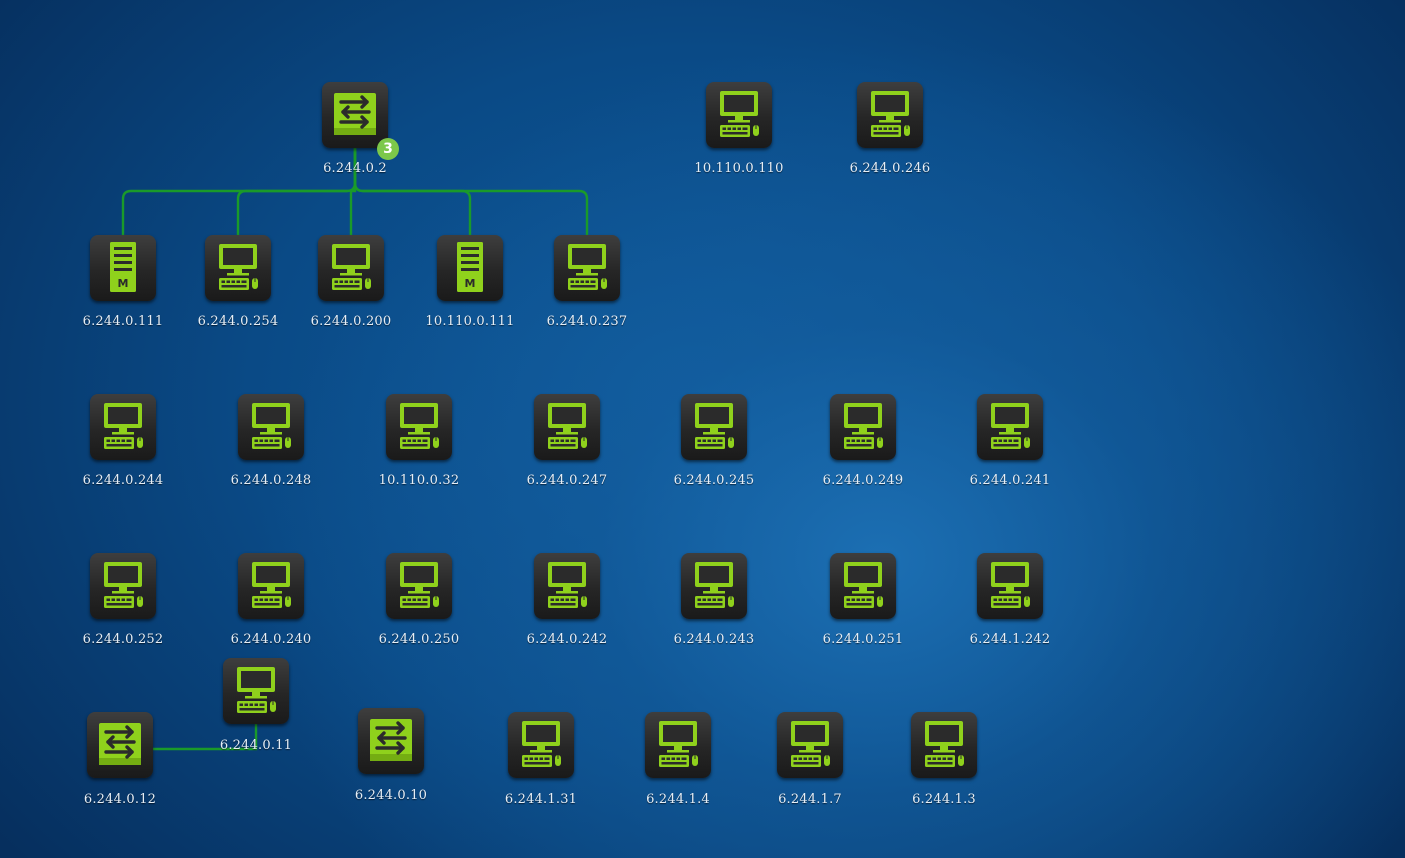 The image size is (1405, 858). Describe the element at coordinates (419, 639) in the screenshot. I see `node-label: 6.244.0.250` at that location.